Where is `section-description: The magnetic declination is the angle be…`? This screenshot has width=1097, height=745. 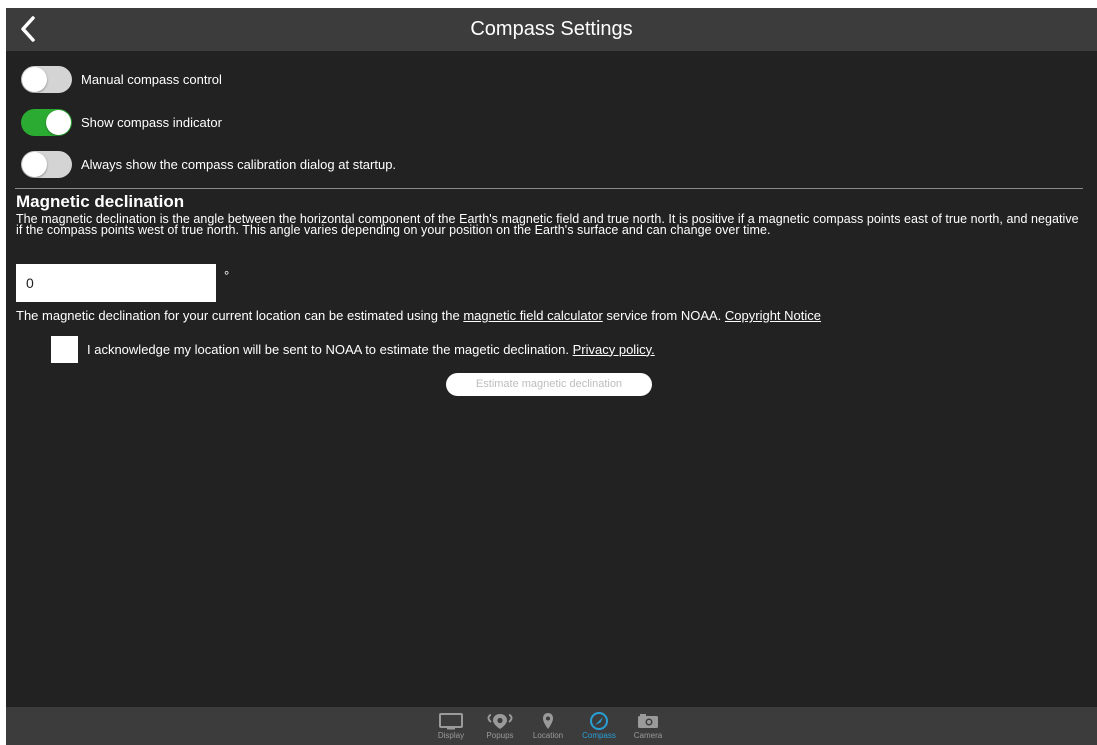
section-description: The magnetic declination is the angle be… is located at coordinates (547, 224).